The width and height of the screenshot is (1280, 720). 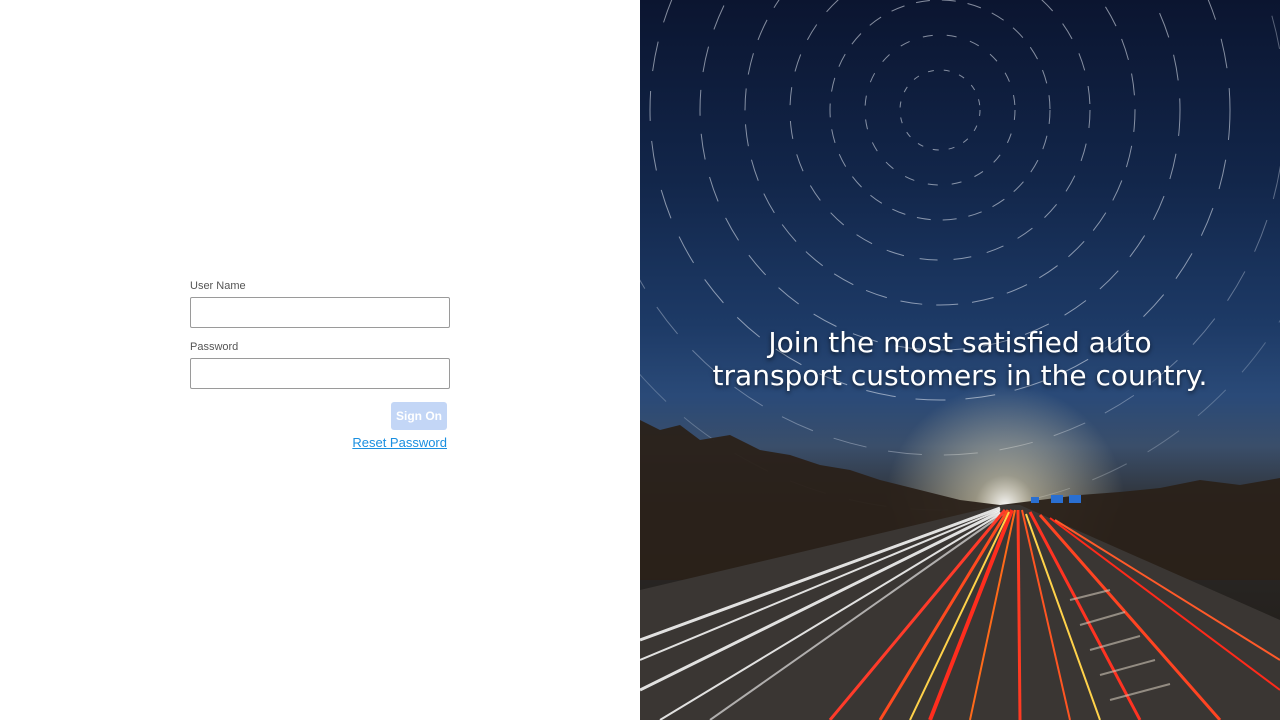 I want to click on password-input, so click(x=320, y=373).